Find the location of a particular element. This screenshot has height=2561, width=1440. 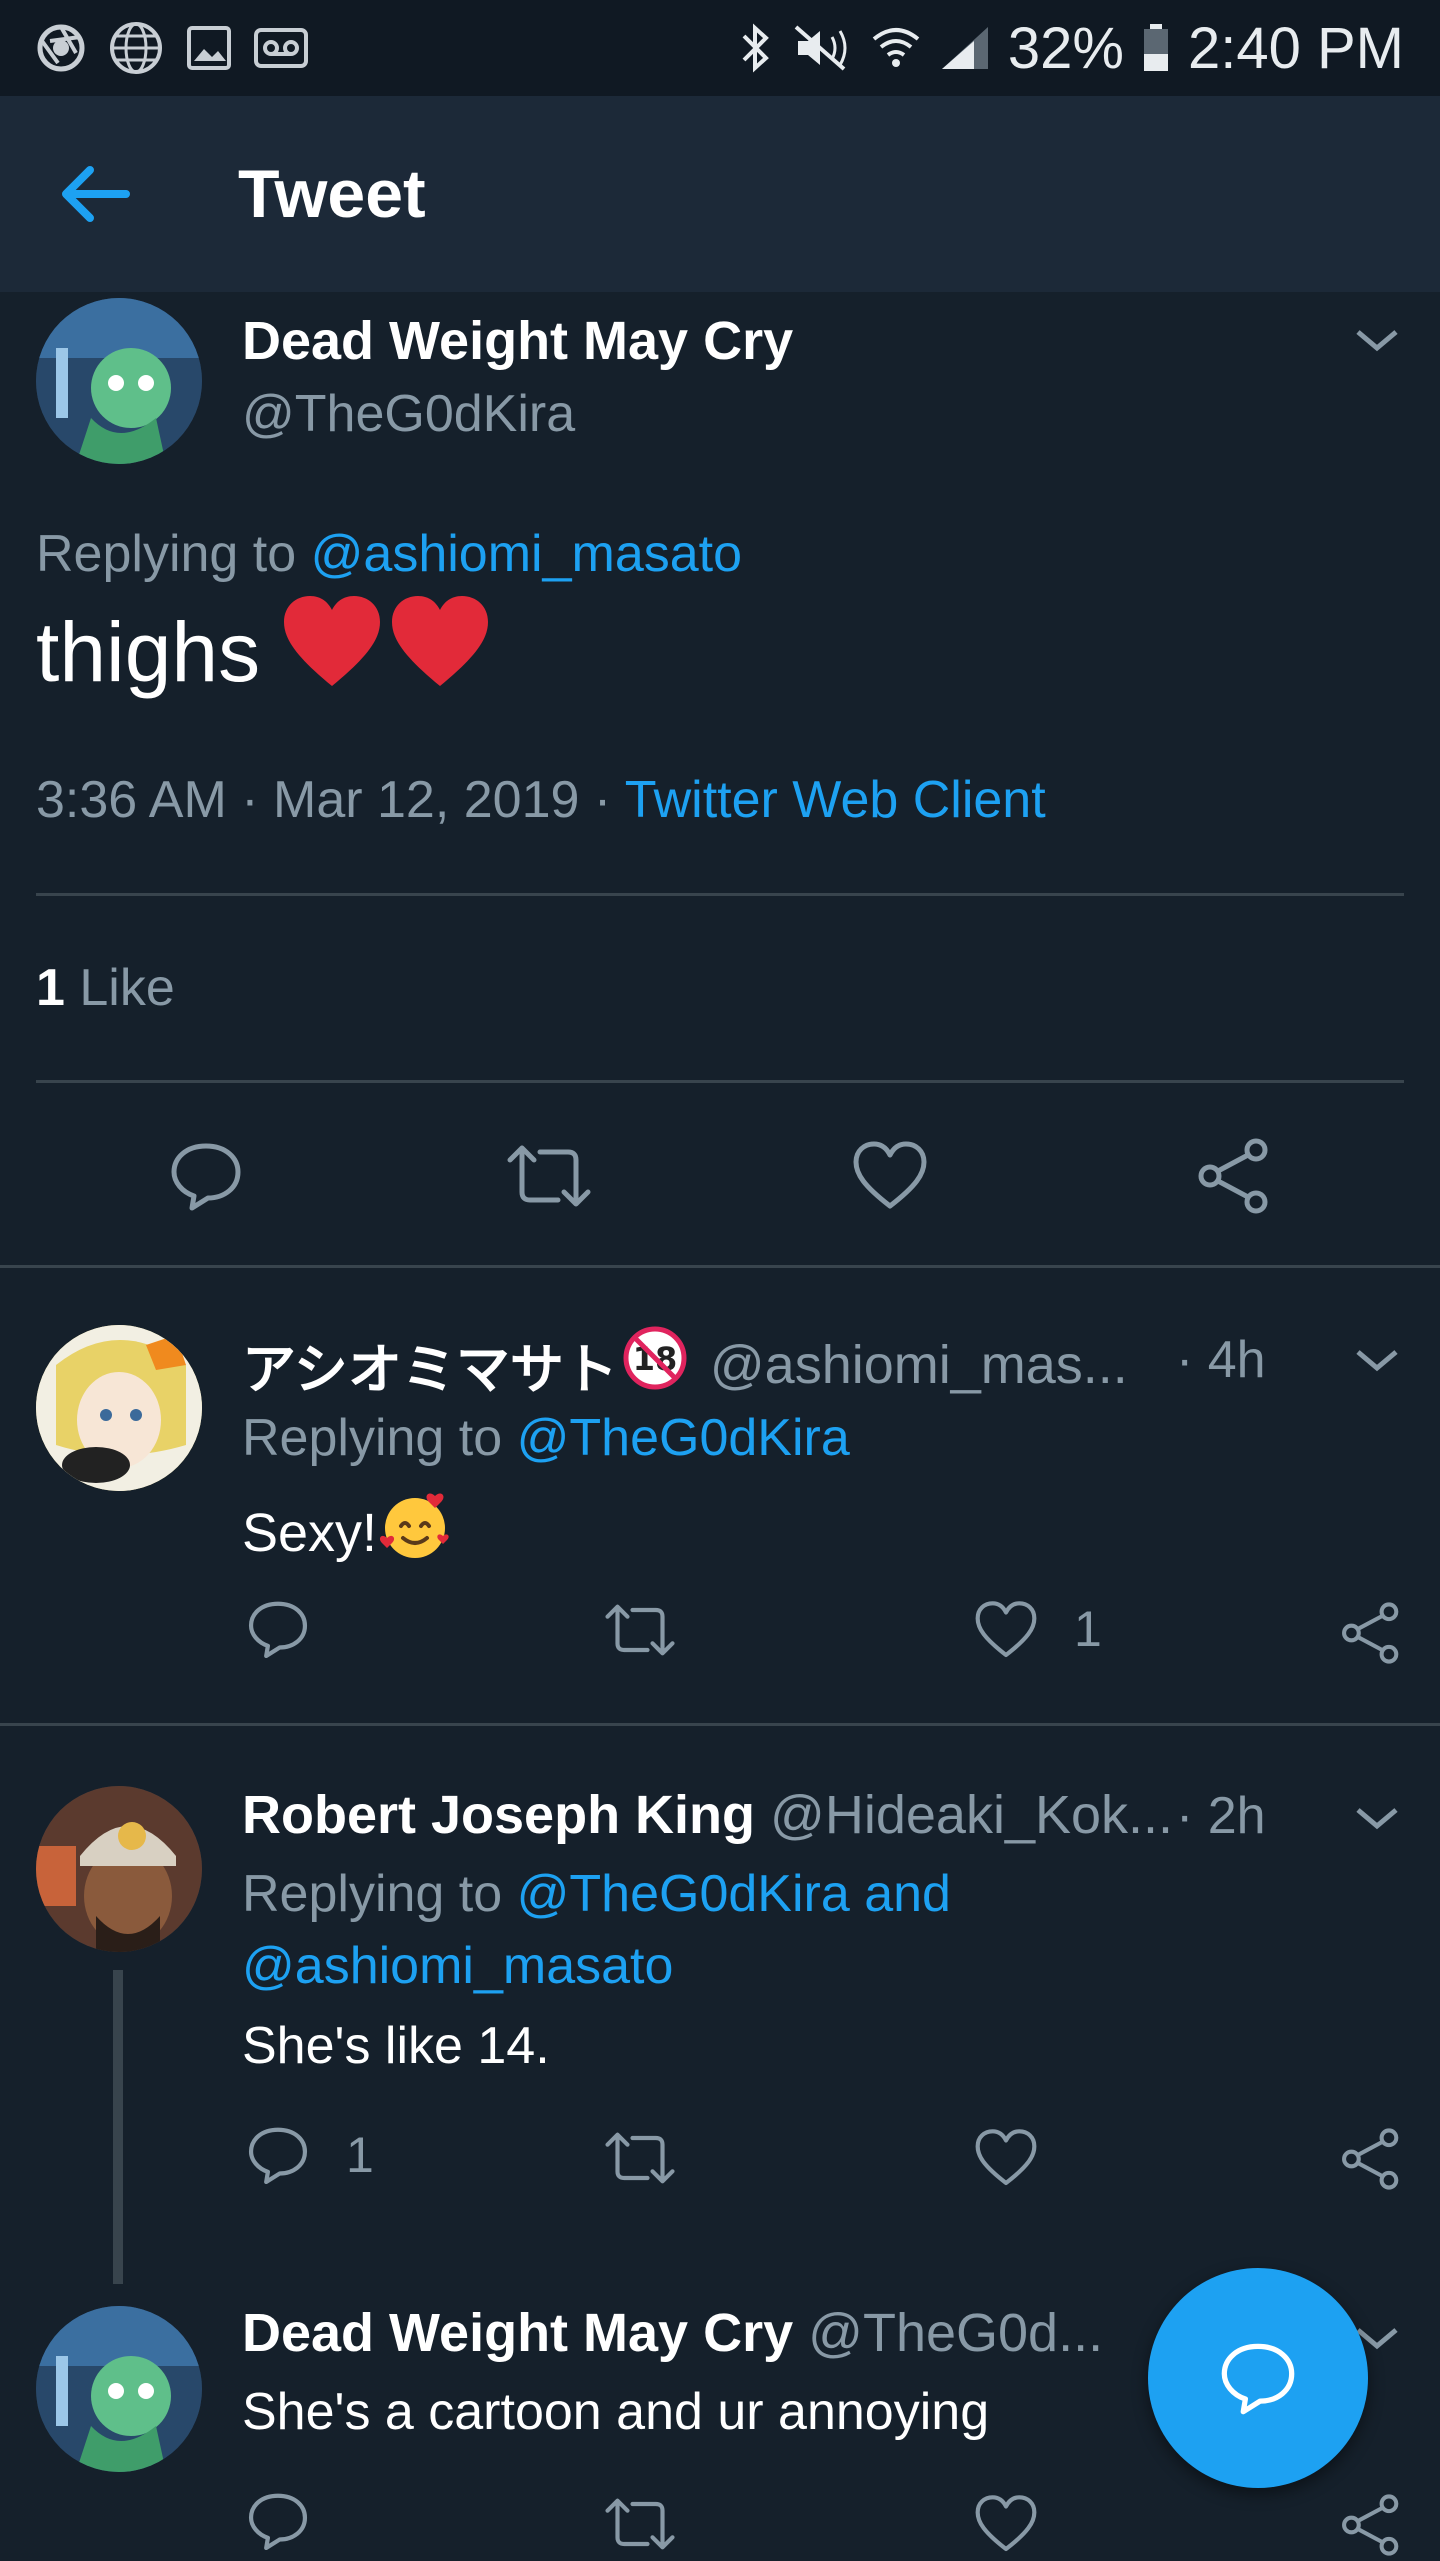

author-handle: @TheG0dKira is located at coordinates (408, 414).